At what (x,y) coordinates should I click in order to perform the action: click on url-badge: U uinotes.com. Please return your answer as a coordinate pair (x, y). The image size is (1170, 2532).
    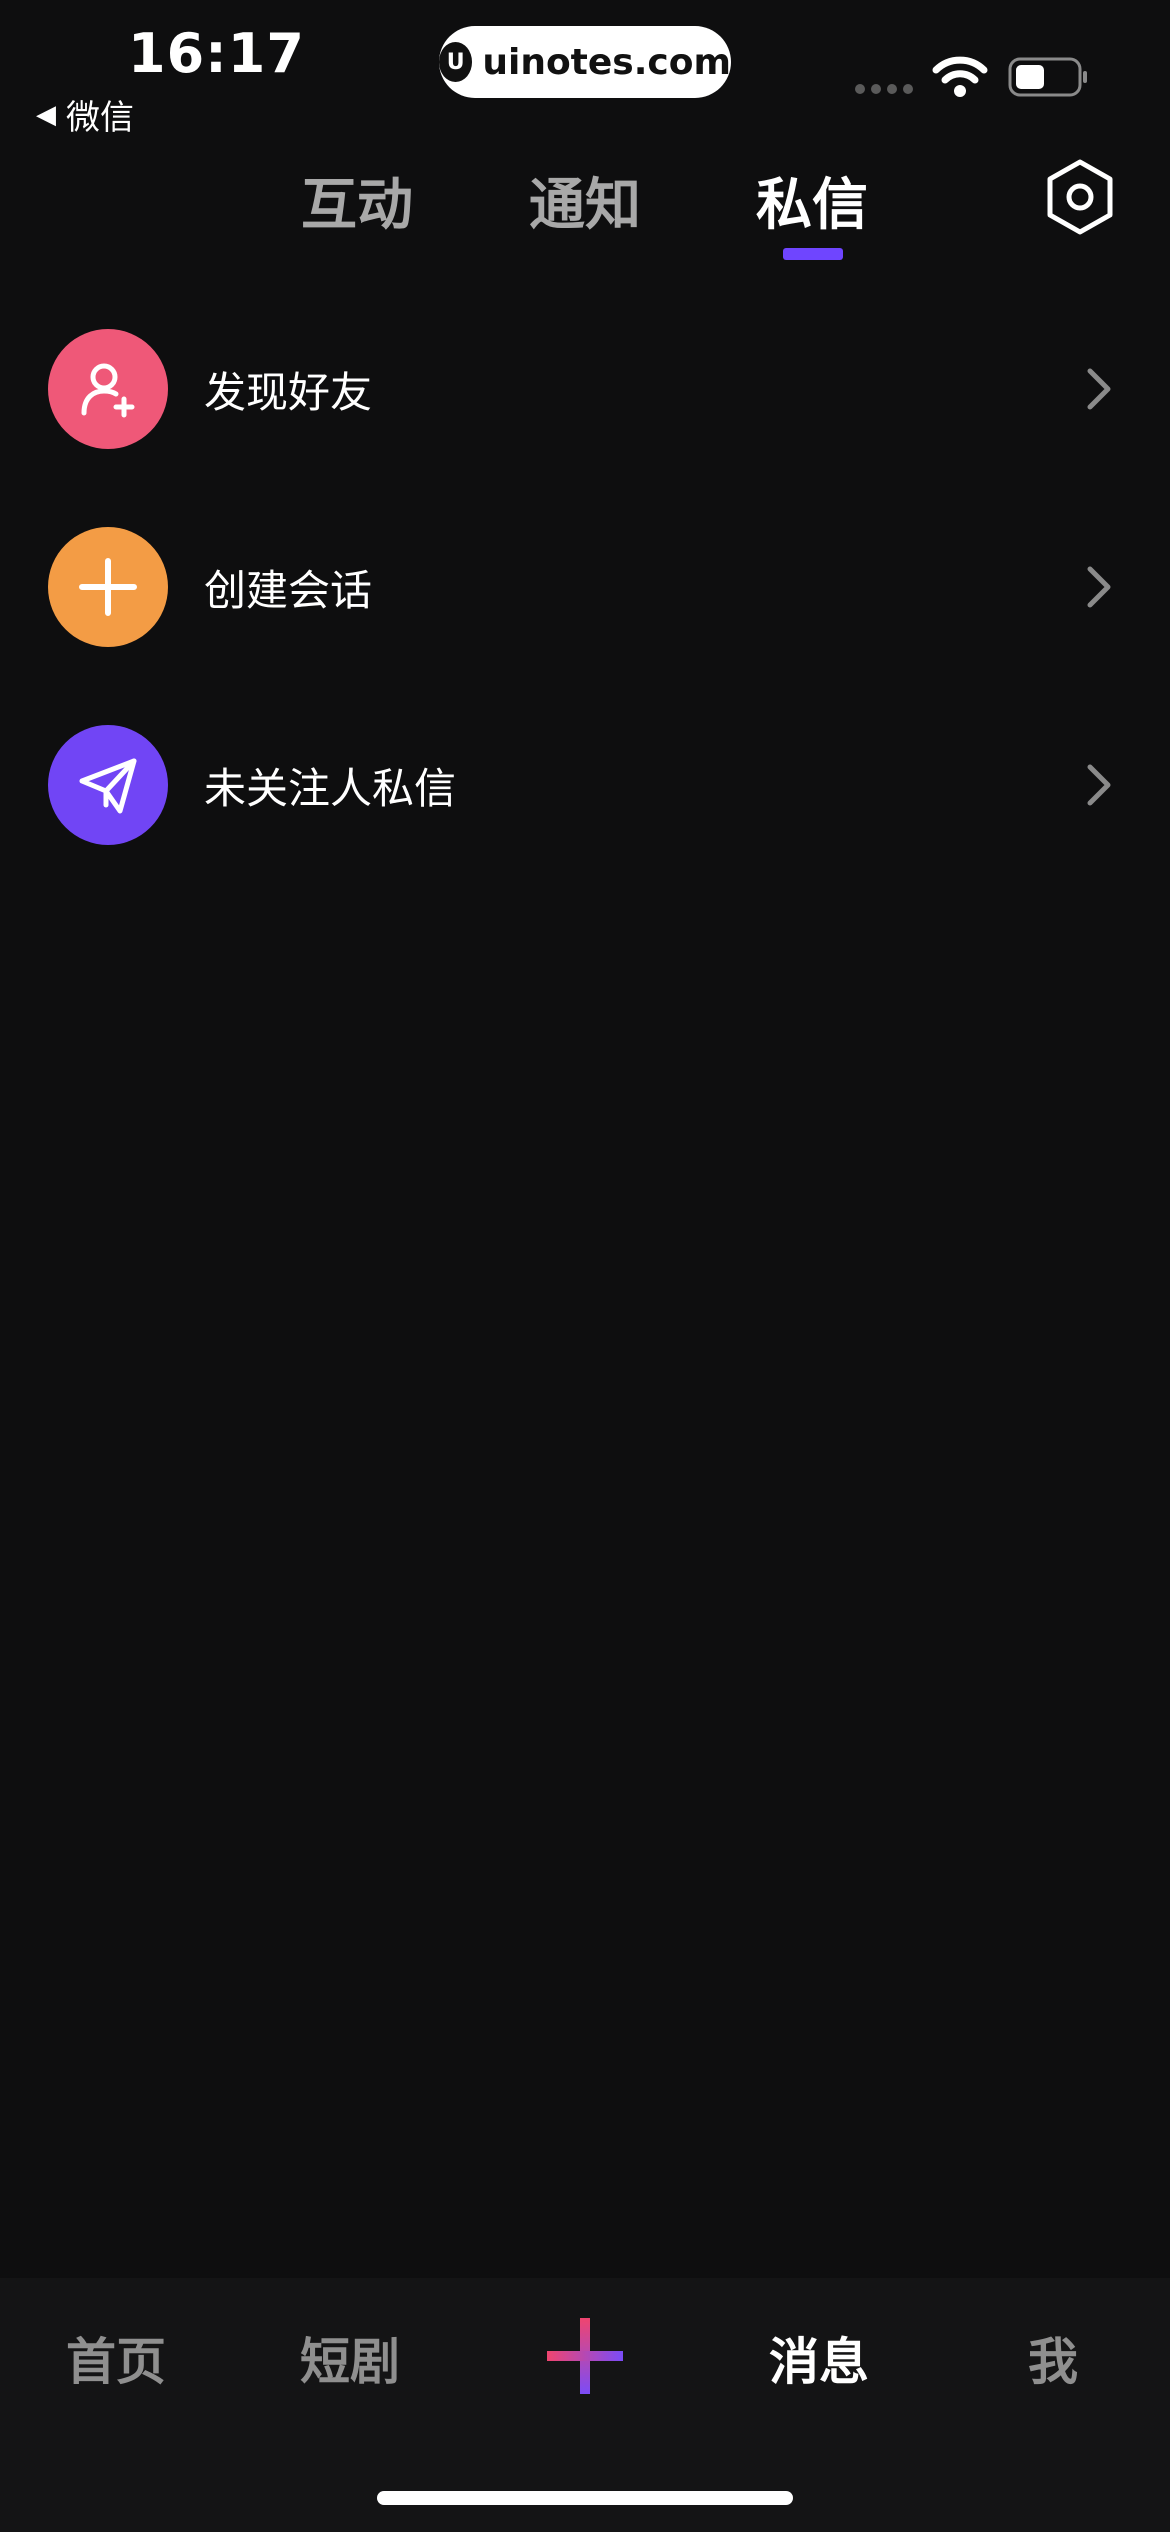
    Looking at the image, I should click on (585, 62).